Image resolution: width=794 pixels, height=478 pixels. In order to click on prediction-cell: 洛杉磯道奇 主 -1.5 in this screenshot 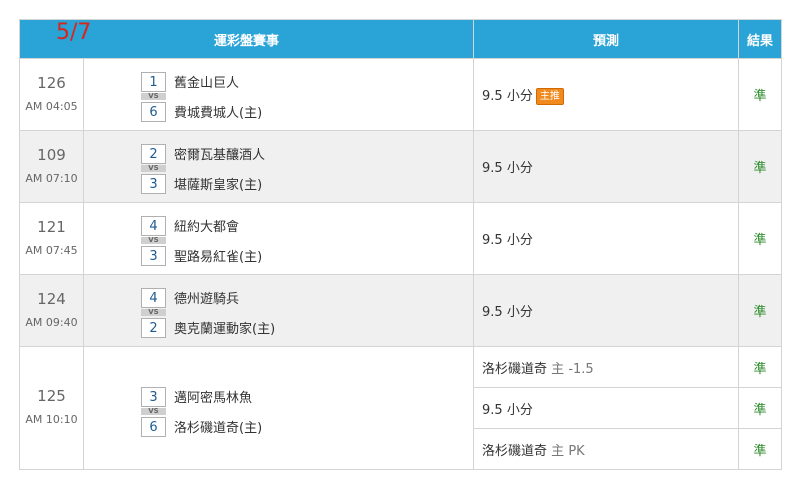, I will do `click(606, 367)`.